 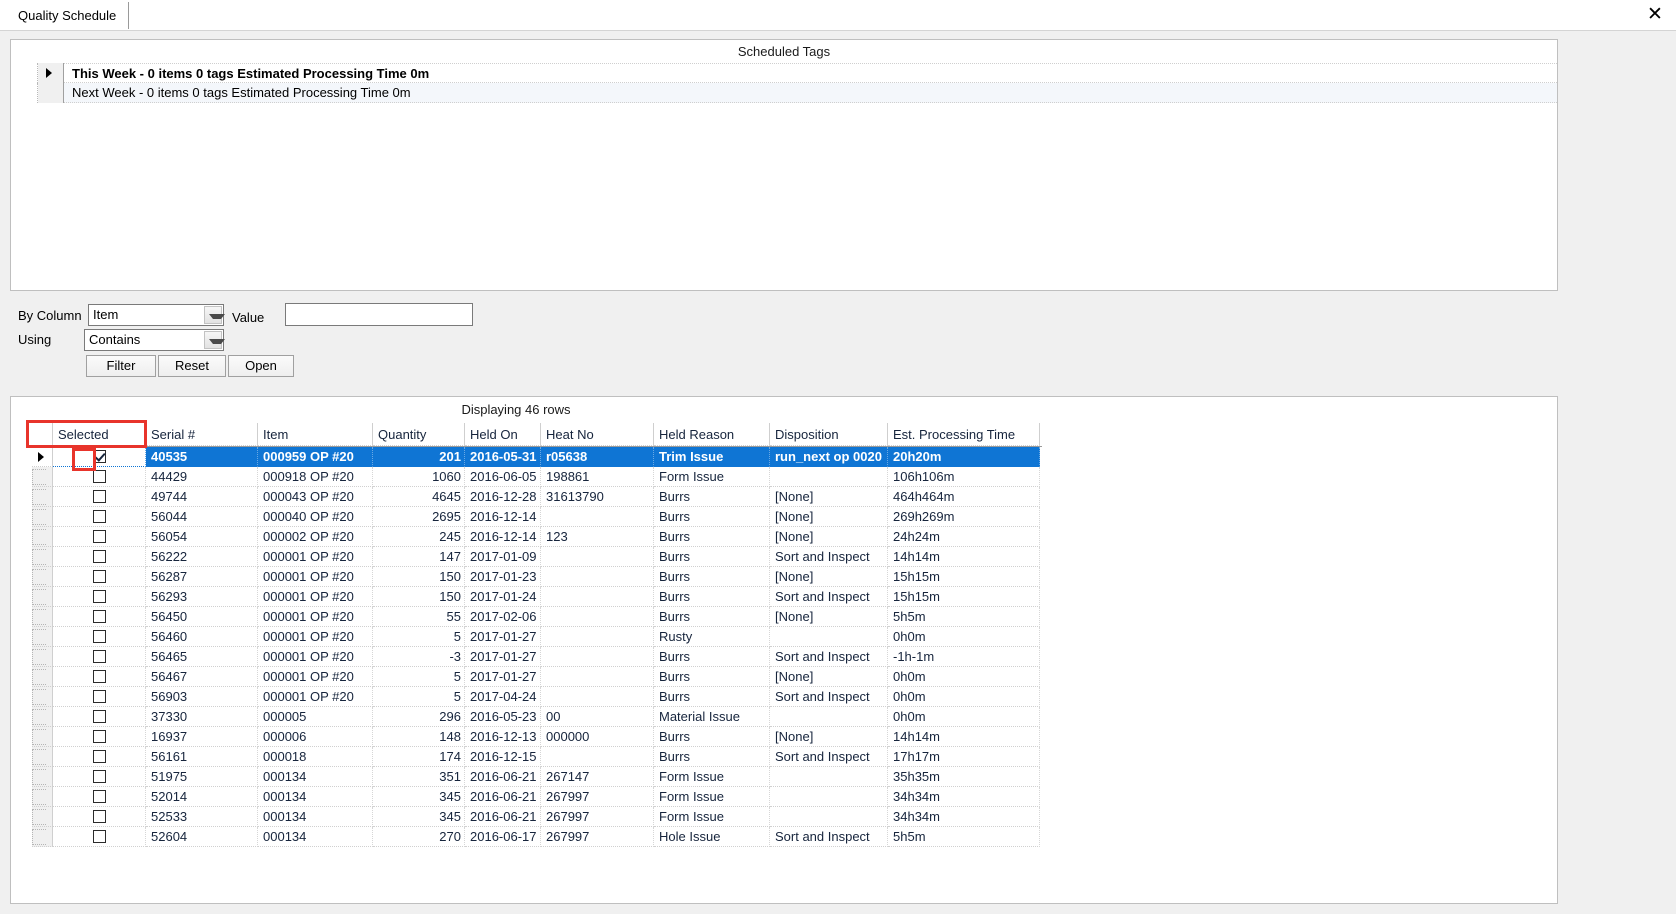 I want to click on column-header-est-time: Est. Processing Time, so click(x=964, y=434).